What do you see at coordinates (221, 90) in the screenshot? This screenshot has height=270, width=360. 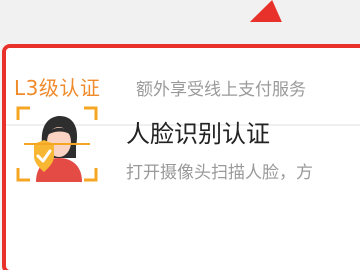 I see `level-subtitle: 额外享受线上支付服务` at bounding box center [221, 90].